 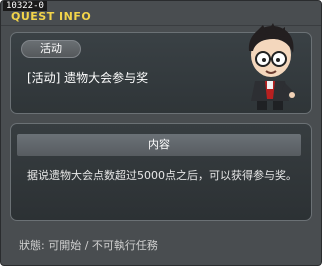 What do you see at coordinates (88, 245) in the screenshot?
I see `quest-status-text: 狀態: 可開始 / 不可執行任務` at bounding box center [88, 245].